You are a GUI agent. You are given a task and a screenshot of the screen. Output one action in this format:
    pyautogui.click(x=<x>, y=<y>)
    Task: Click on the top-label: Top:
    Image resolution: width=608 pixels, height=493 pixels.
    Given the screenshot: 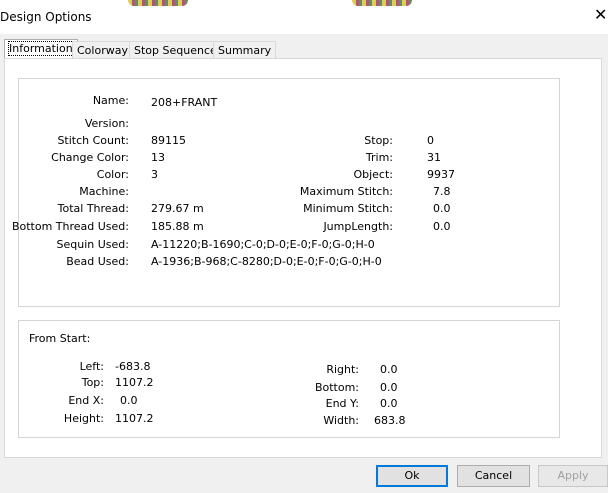 What is the action you would take?
    pyautogui.click(x=92, y=382)
    